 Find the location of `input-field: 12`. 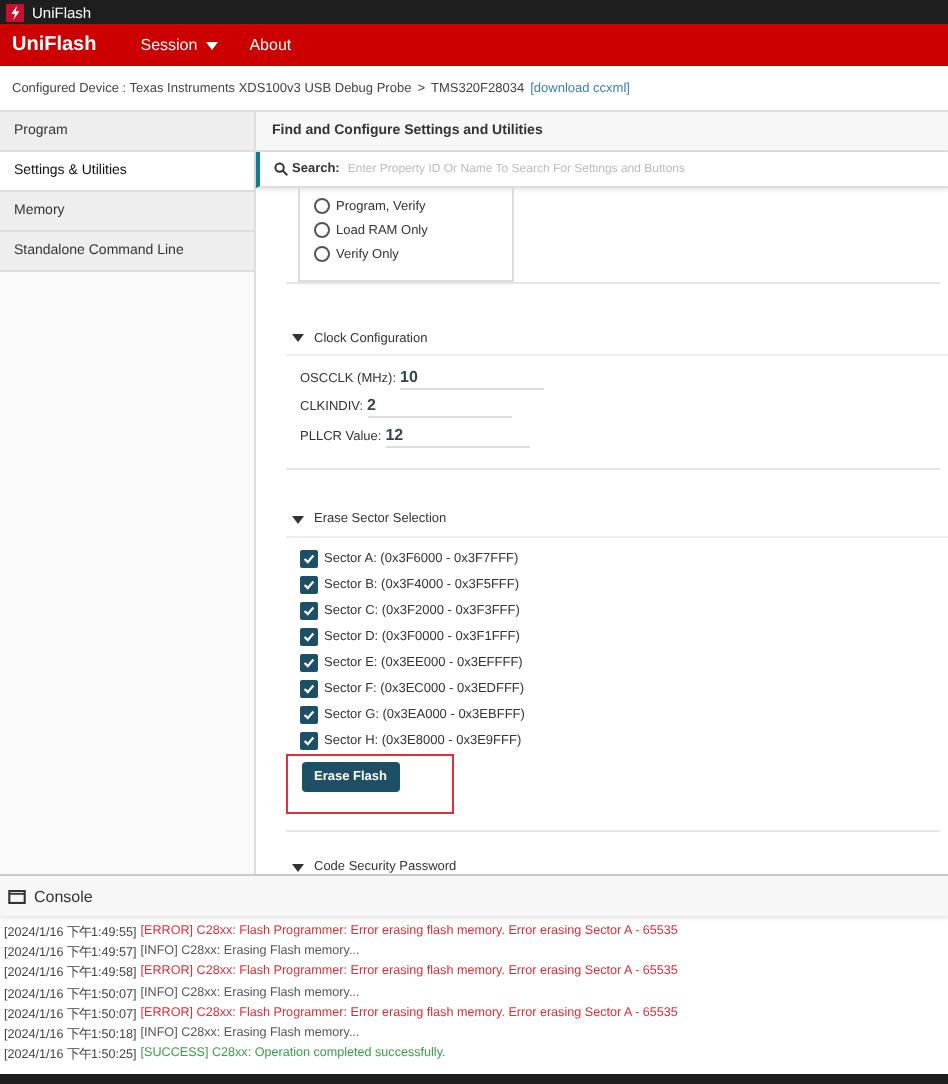

input-field: 12 is located at coordinates (457, 436).